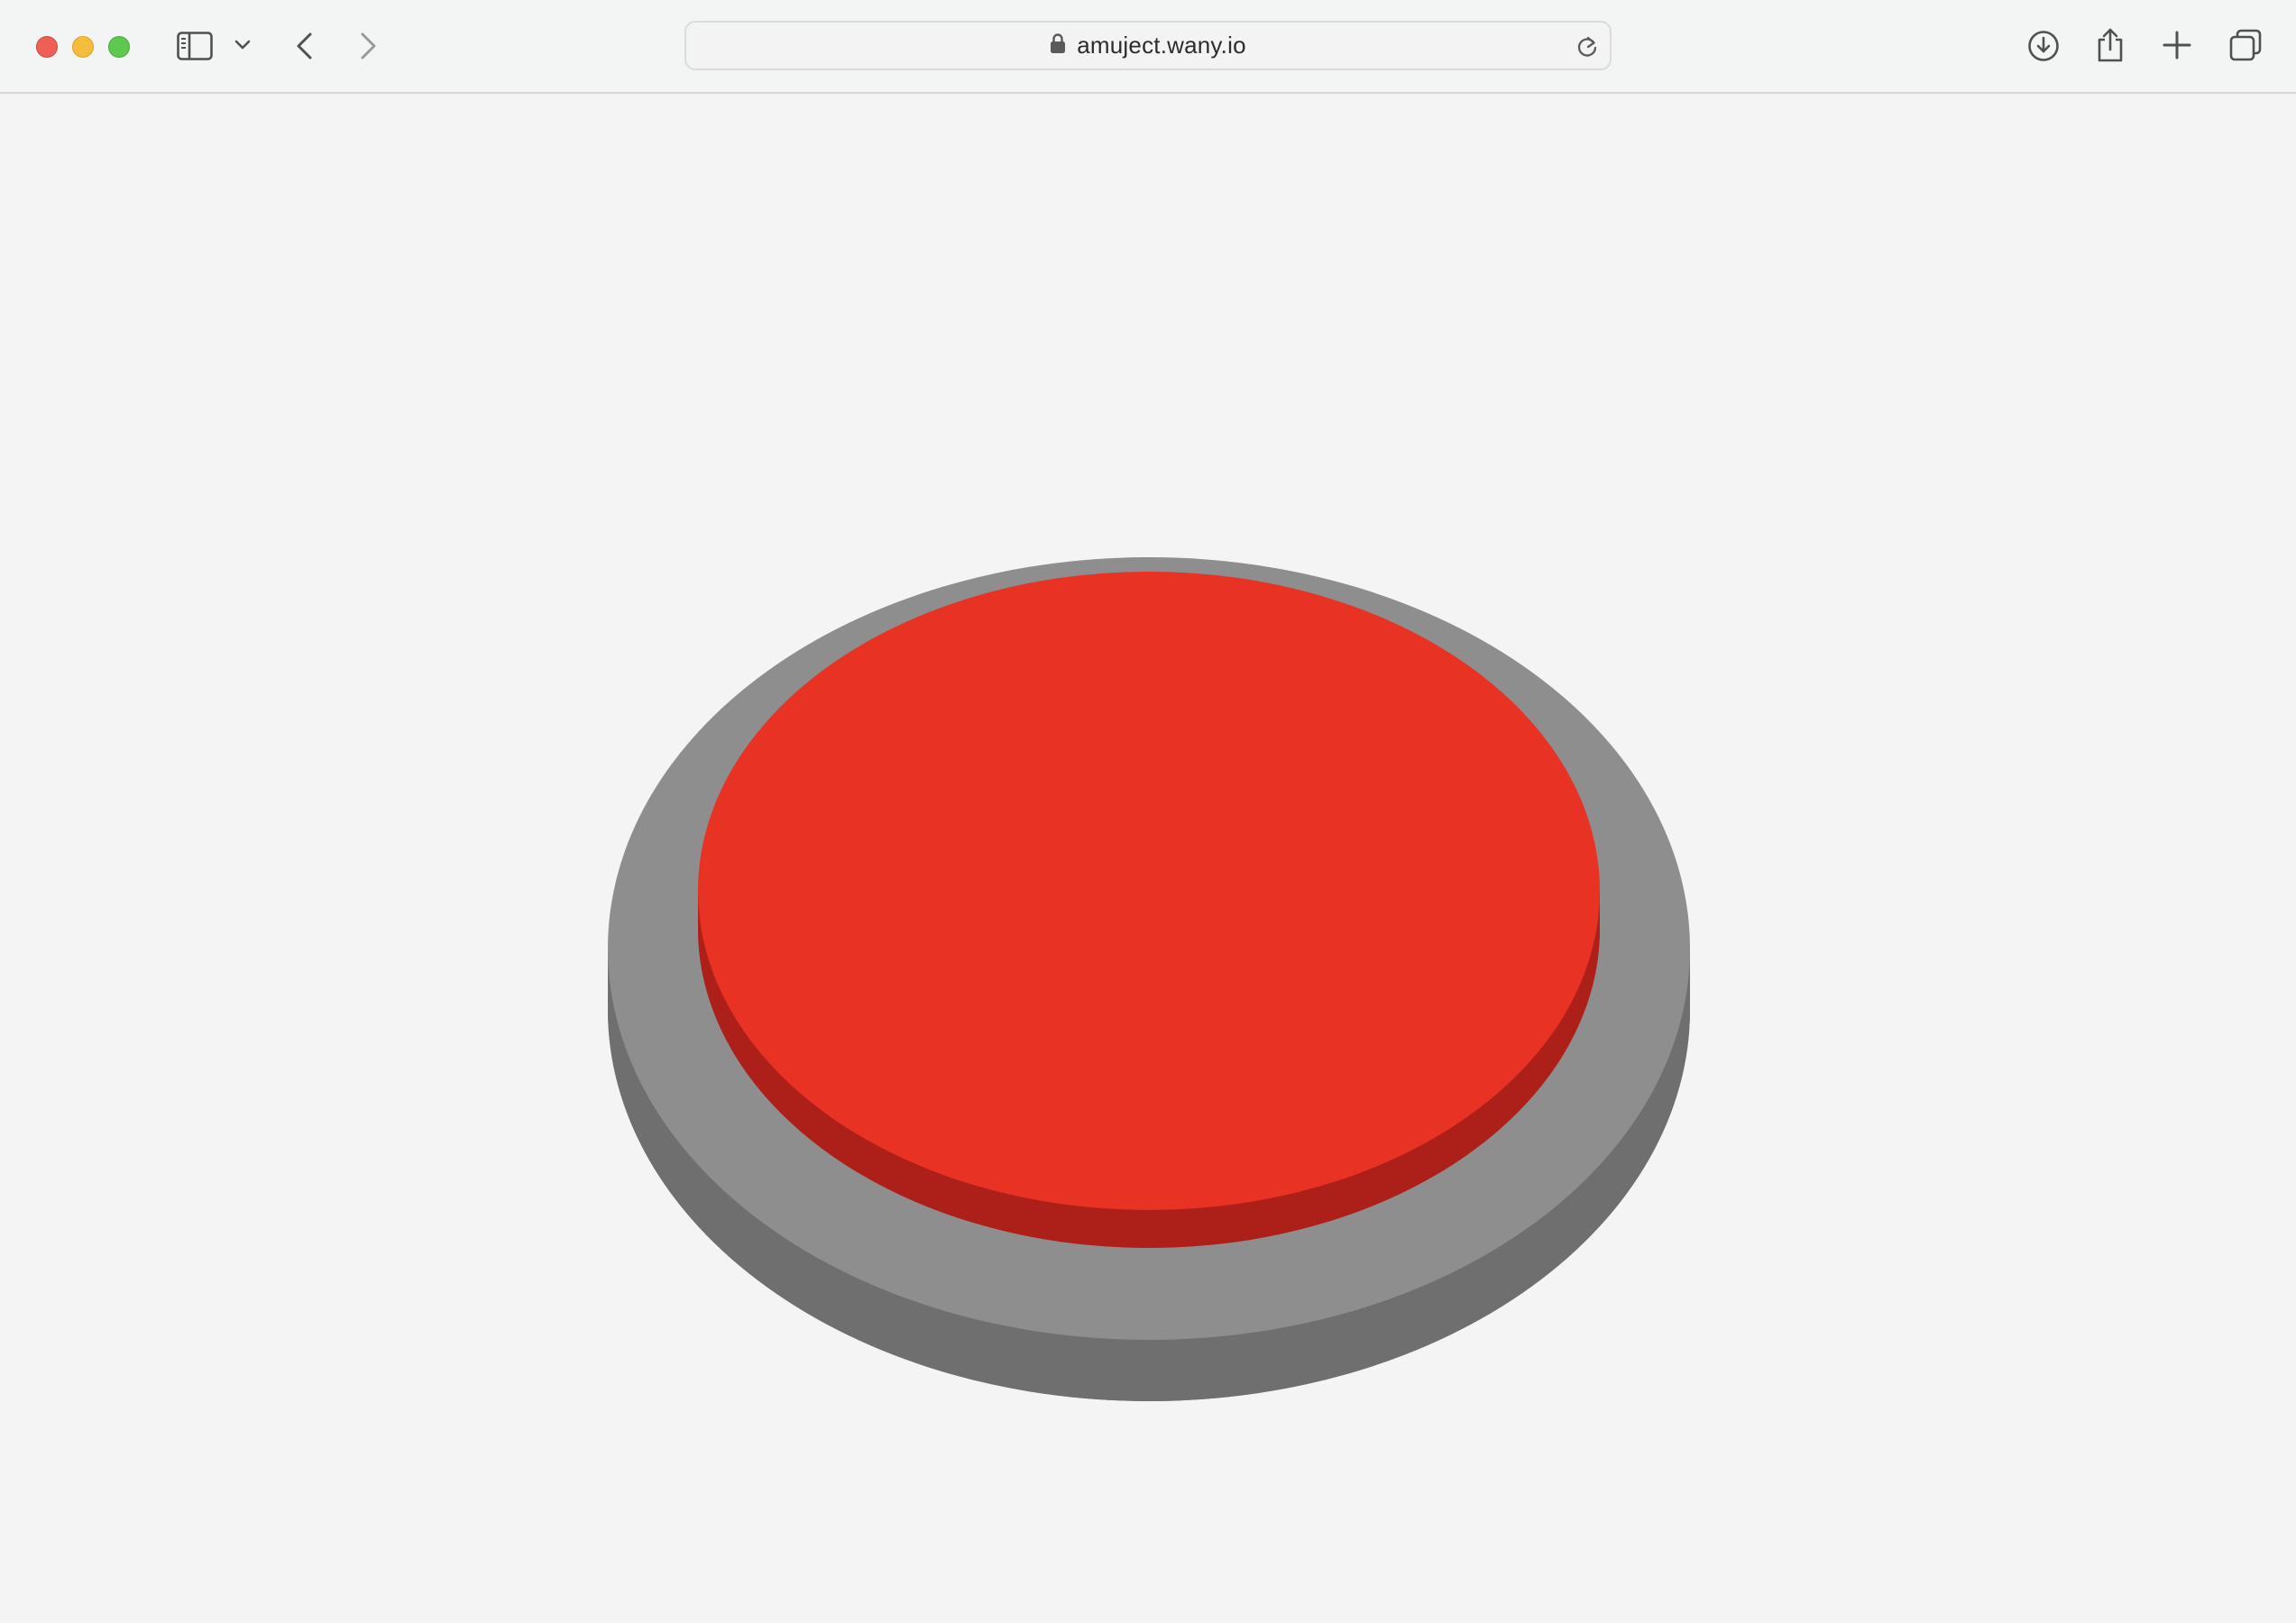 The image size is (2296, 1623). I want to click on share-icon, so click(2110, 45).